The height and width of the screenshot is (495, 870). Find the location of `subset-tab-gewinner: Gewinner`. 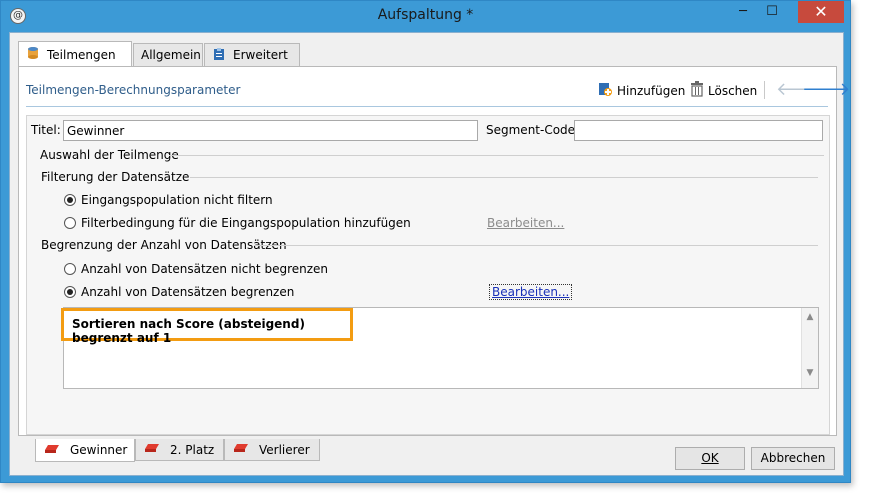

subset-tab-gewinner: Gewinner is located at coordinates (85, 450).